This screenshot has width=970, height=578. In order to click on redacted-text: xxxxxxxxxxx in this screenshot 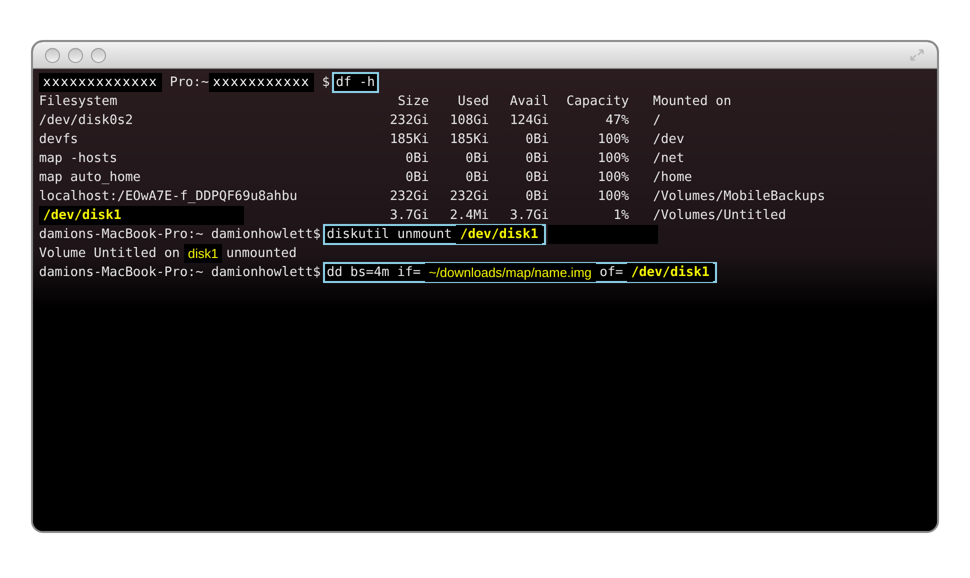, I will do `click(261, 82)`.